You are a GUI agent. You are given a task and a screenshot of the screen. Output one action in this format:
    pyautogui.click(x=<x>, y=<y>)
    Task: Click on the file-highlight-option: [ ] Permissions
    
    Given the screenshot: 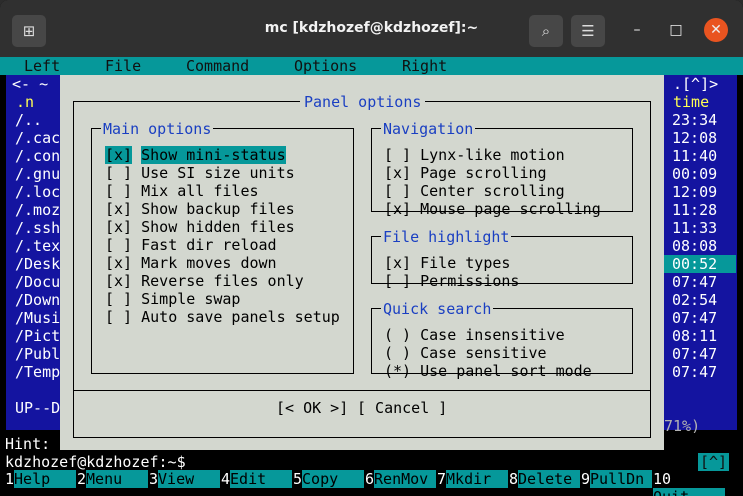 What is the action you would take?
    pyautogui.click(x=451, y=281)
    